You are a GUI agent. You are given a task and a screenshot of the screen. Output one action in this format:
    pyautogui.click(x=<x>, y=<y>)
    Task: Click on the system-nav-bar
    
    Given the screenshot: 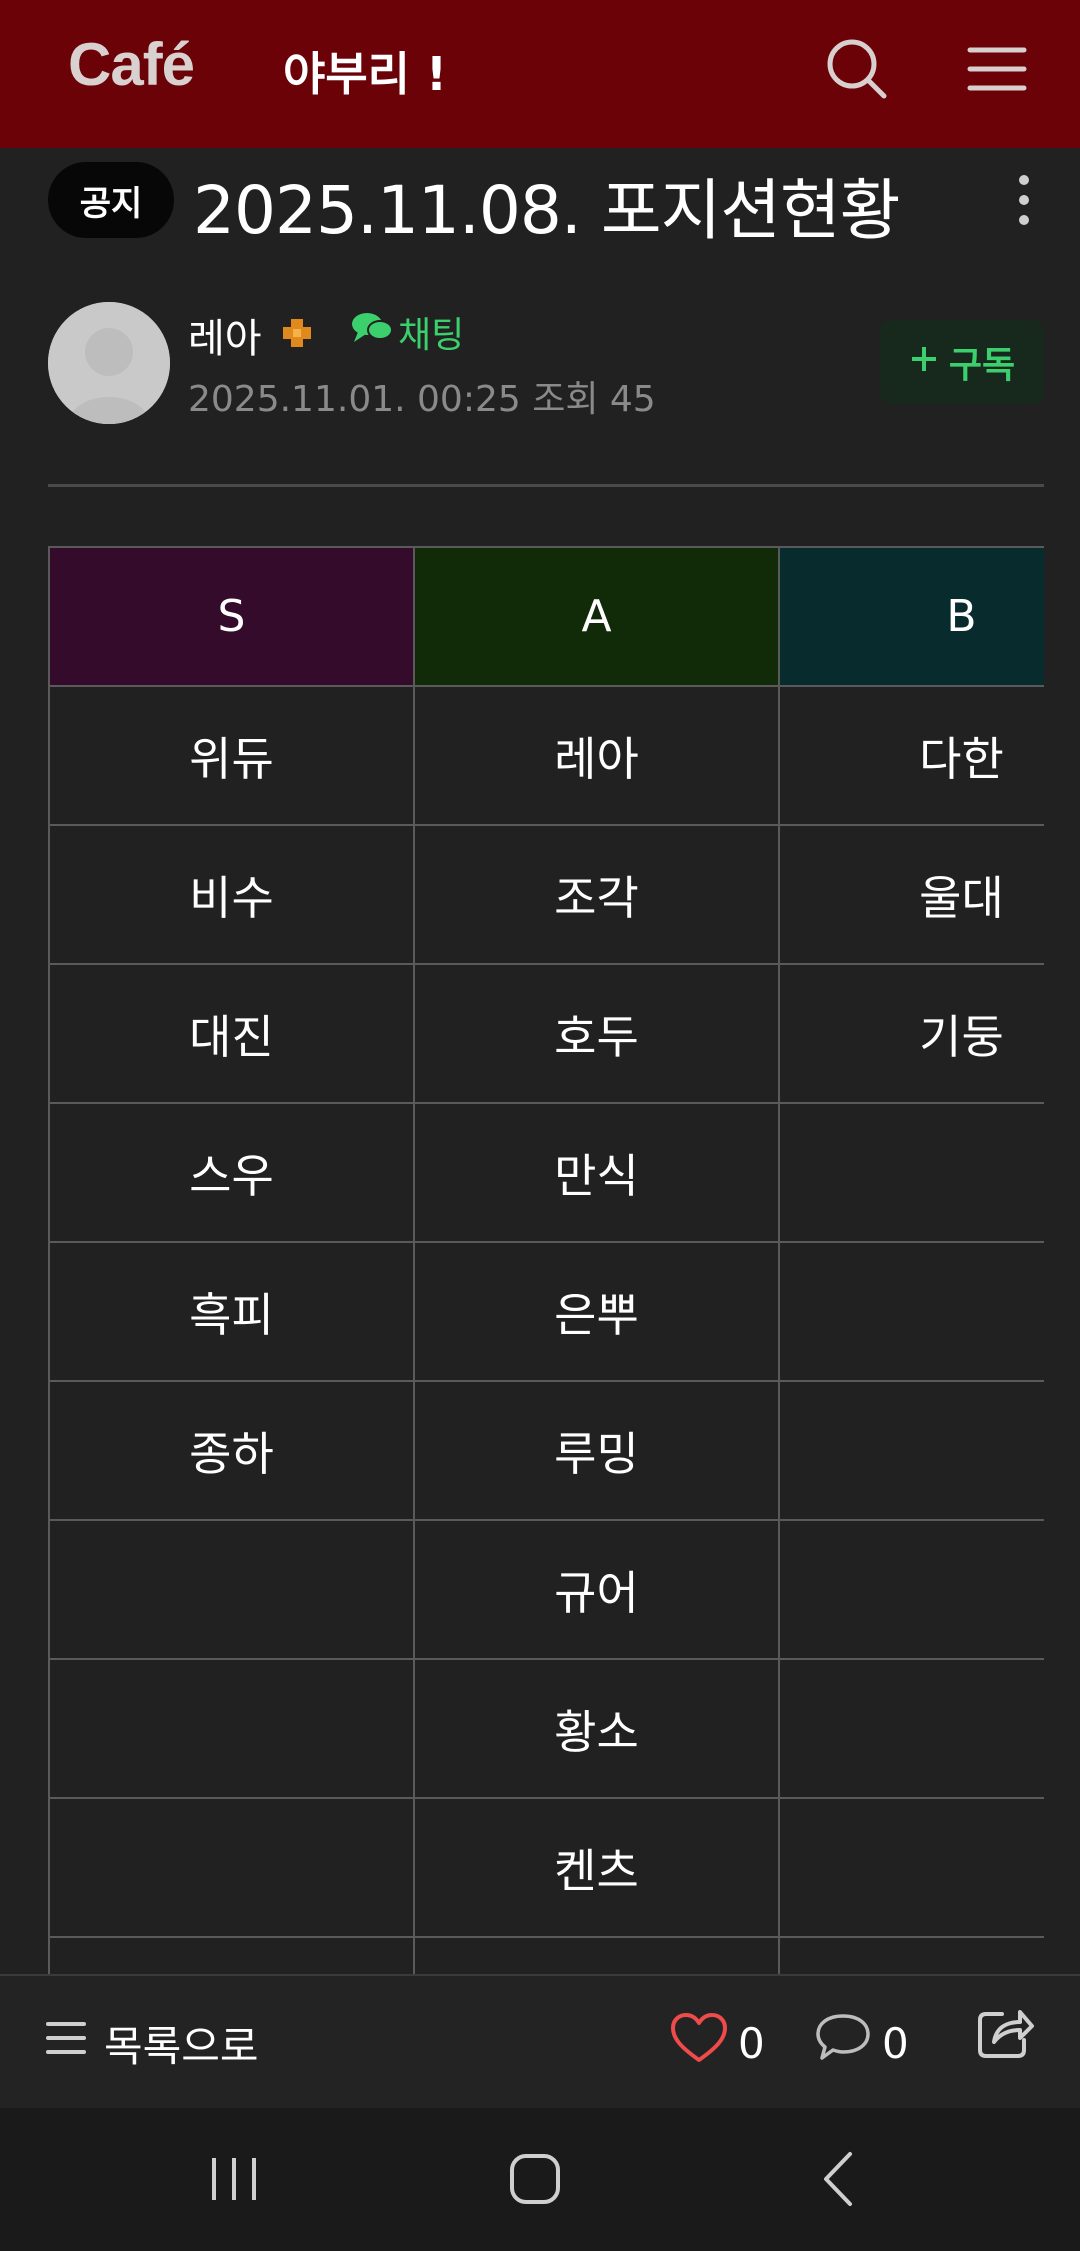 What is the action you would take?
    pyautogui.click(x=540, y=2179)
    